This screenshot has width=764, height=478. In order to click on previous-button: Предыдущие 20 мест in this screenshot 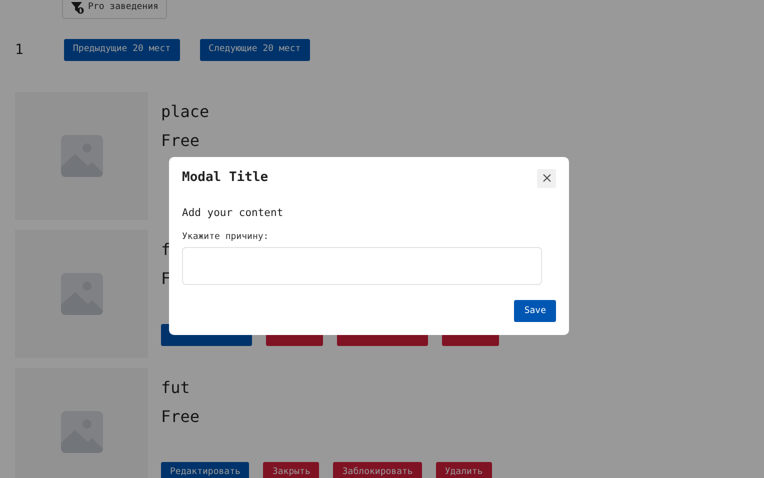, I will do `click(122, 50)`.